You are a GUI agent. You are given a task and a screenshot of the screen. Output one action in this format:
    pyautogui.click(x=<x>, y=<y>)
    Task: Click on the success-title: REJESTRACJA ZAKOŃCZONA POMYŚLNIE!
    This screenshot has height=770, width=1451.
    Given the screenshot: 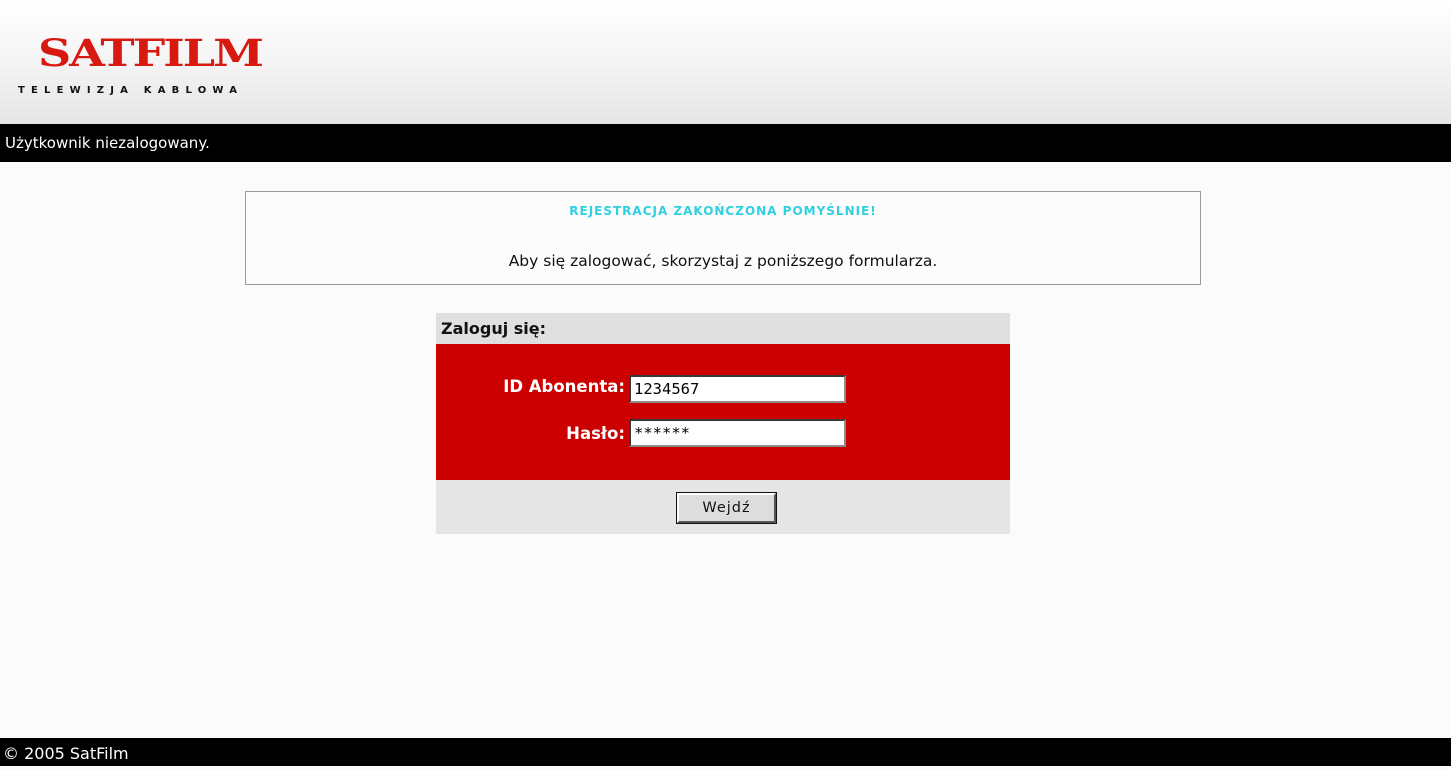 What is the action you would take?
    pyautogui.click(x=723, y=211)
    